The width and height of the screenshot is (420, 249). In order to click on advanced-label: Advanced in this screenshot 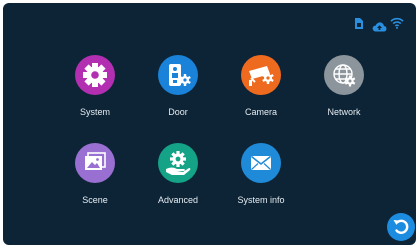, I will do `click(178, 200)`.